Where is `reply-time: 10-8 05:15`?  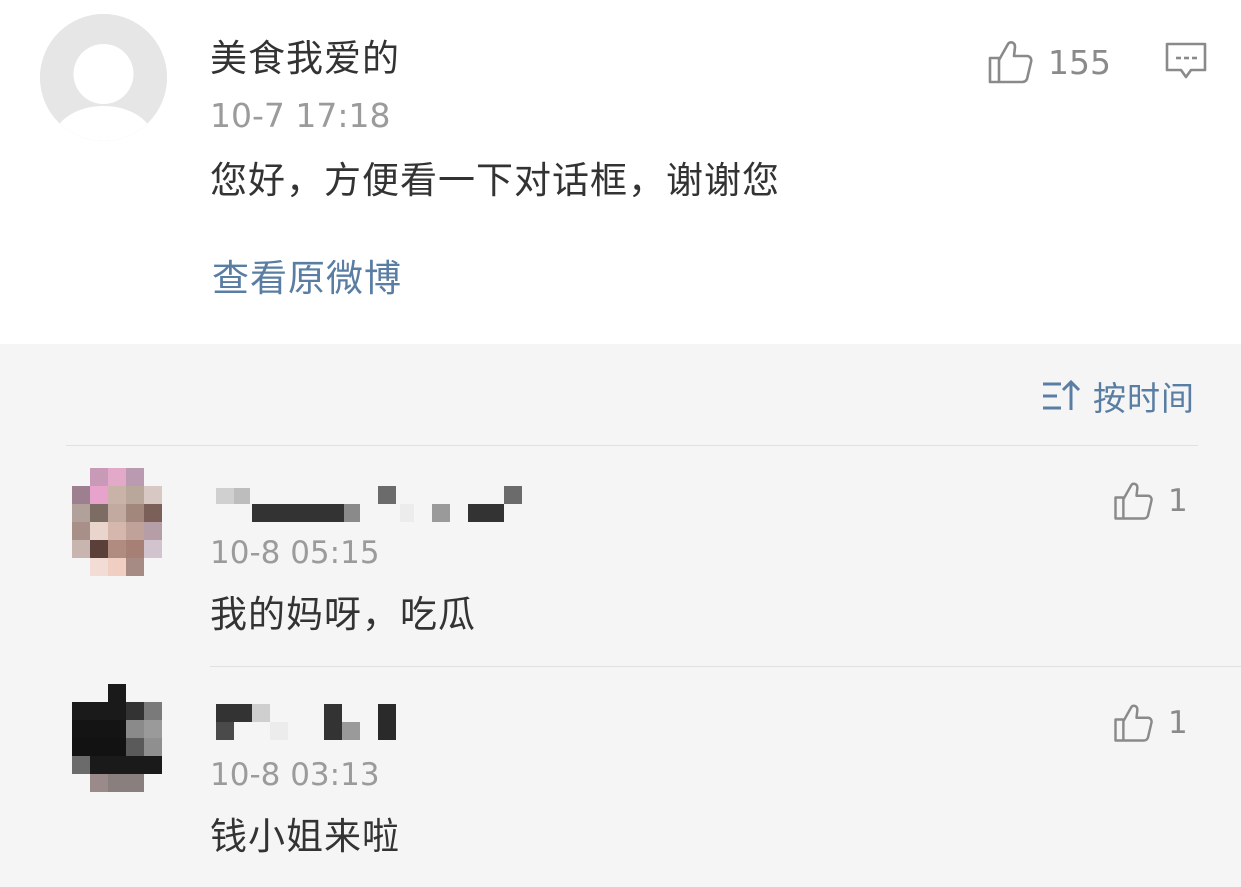
reply-time: 10-8 05:15 is located at coordinates (295, 553).